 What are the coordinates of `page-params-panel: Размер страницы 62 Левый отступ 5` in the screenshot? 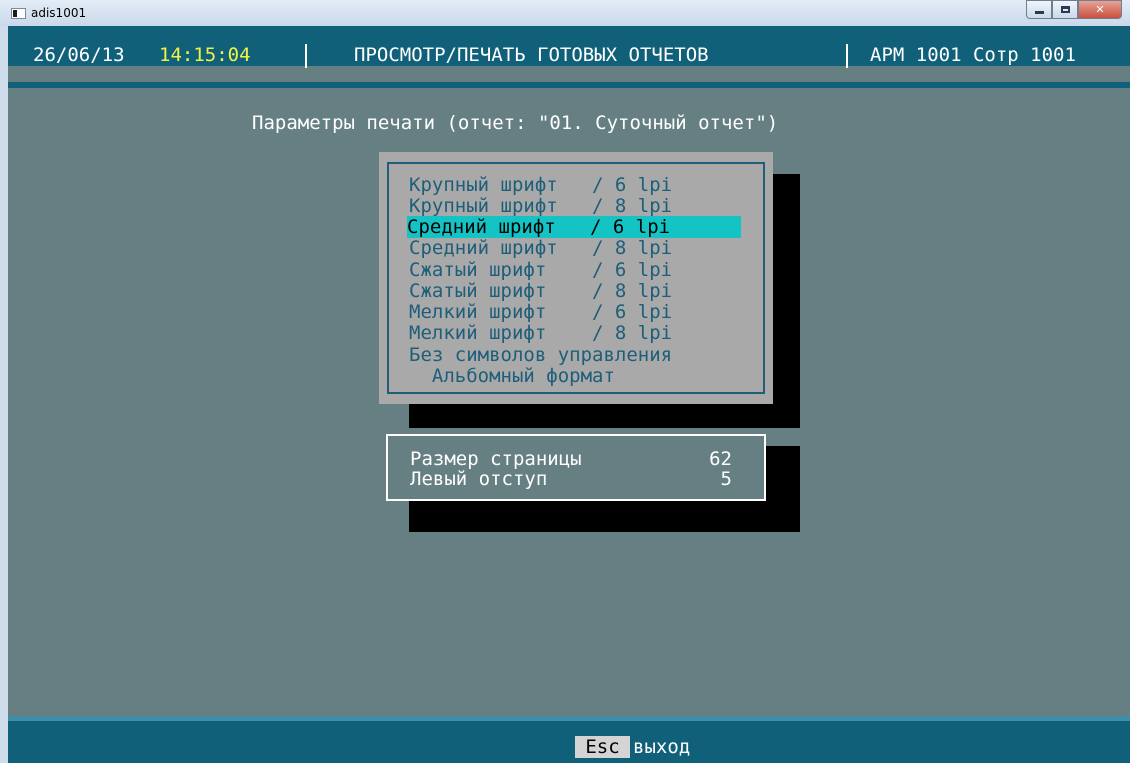 It's located at (576, 467).